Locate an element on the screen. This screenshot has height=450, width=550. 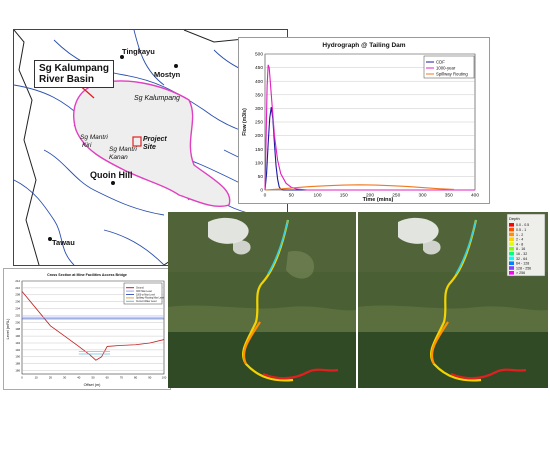
y-tick-label: 50 is located at coordinates (261, 177).